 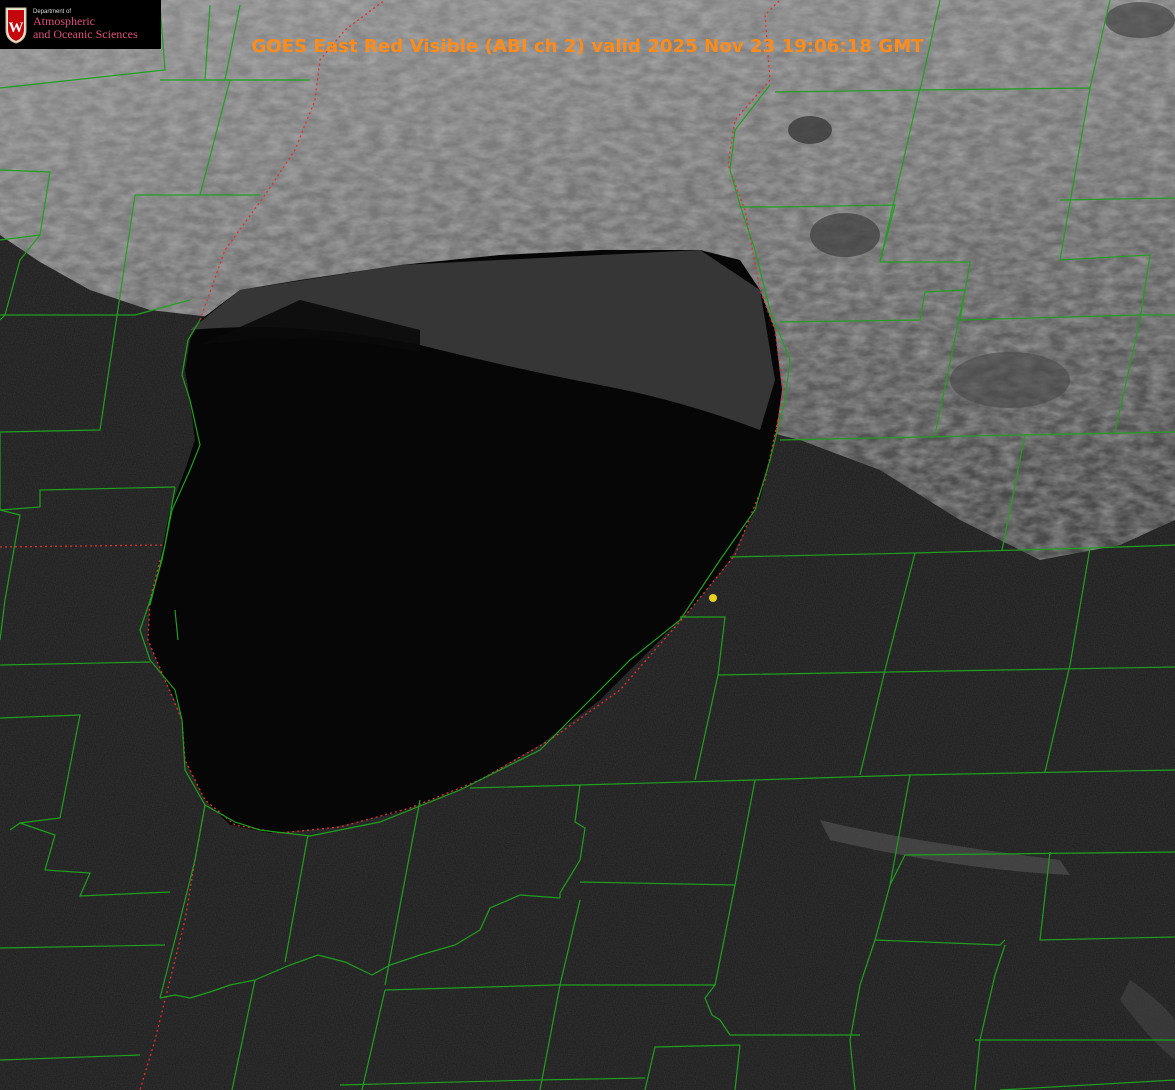 I want to click on svg-text: W, so click(x=16, y=28).